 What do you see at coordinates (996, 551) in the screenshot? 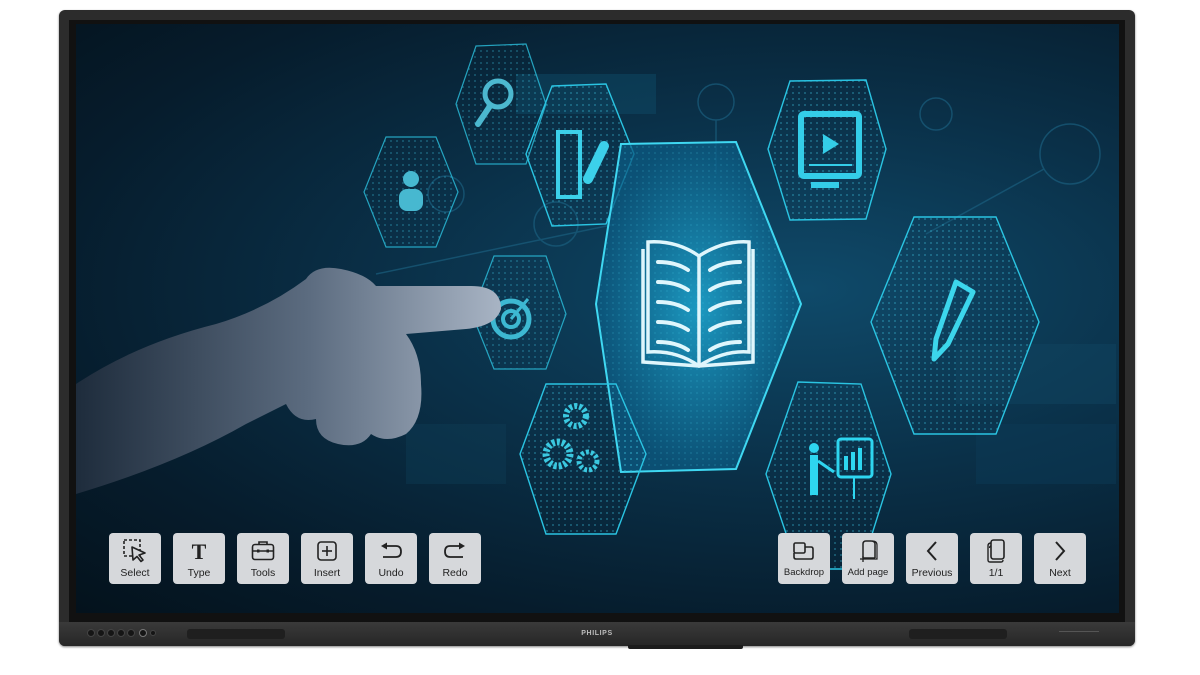
I see `pages-icon` at bounding box center [996, 551].